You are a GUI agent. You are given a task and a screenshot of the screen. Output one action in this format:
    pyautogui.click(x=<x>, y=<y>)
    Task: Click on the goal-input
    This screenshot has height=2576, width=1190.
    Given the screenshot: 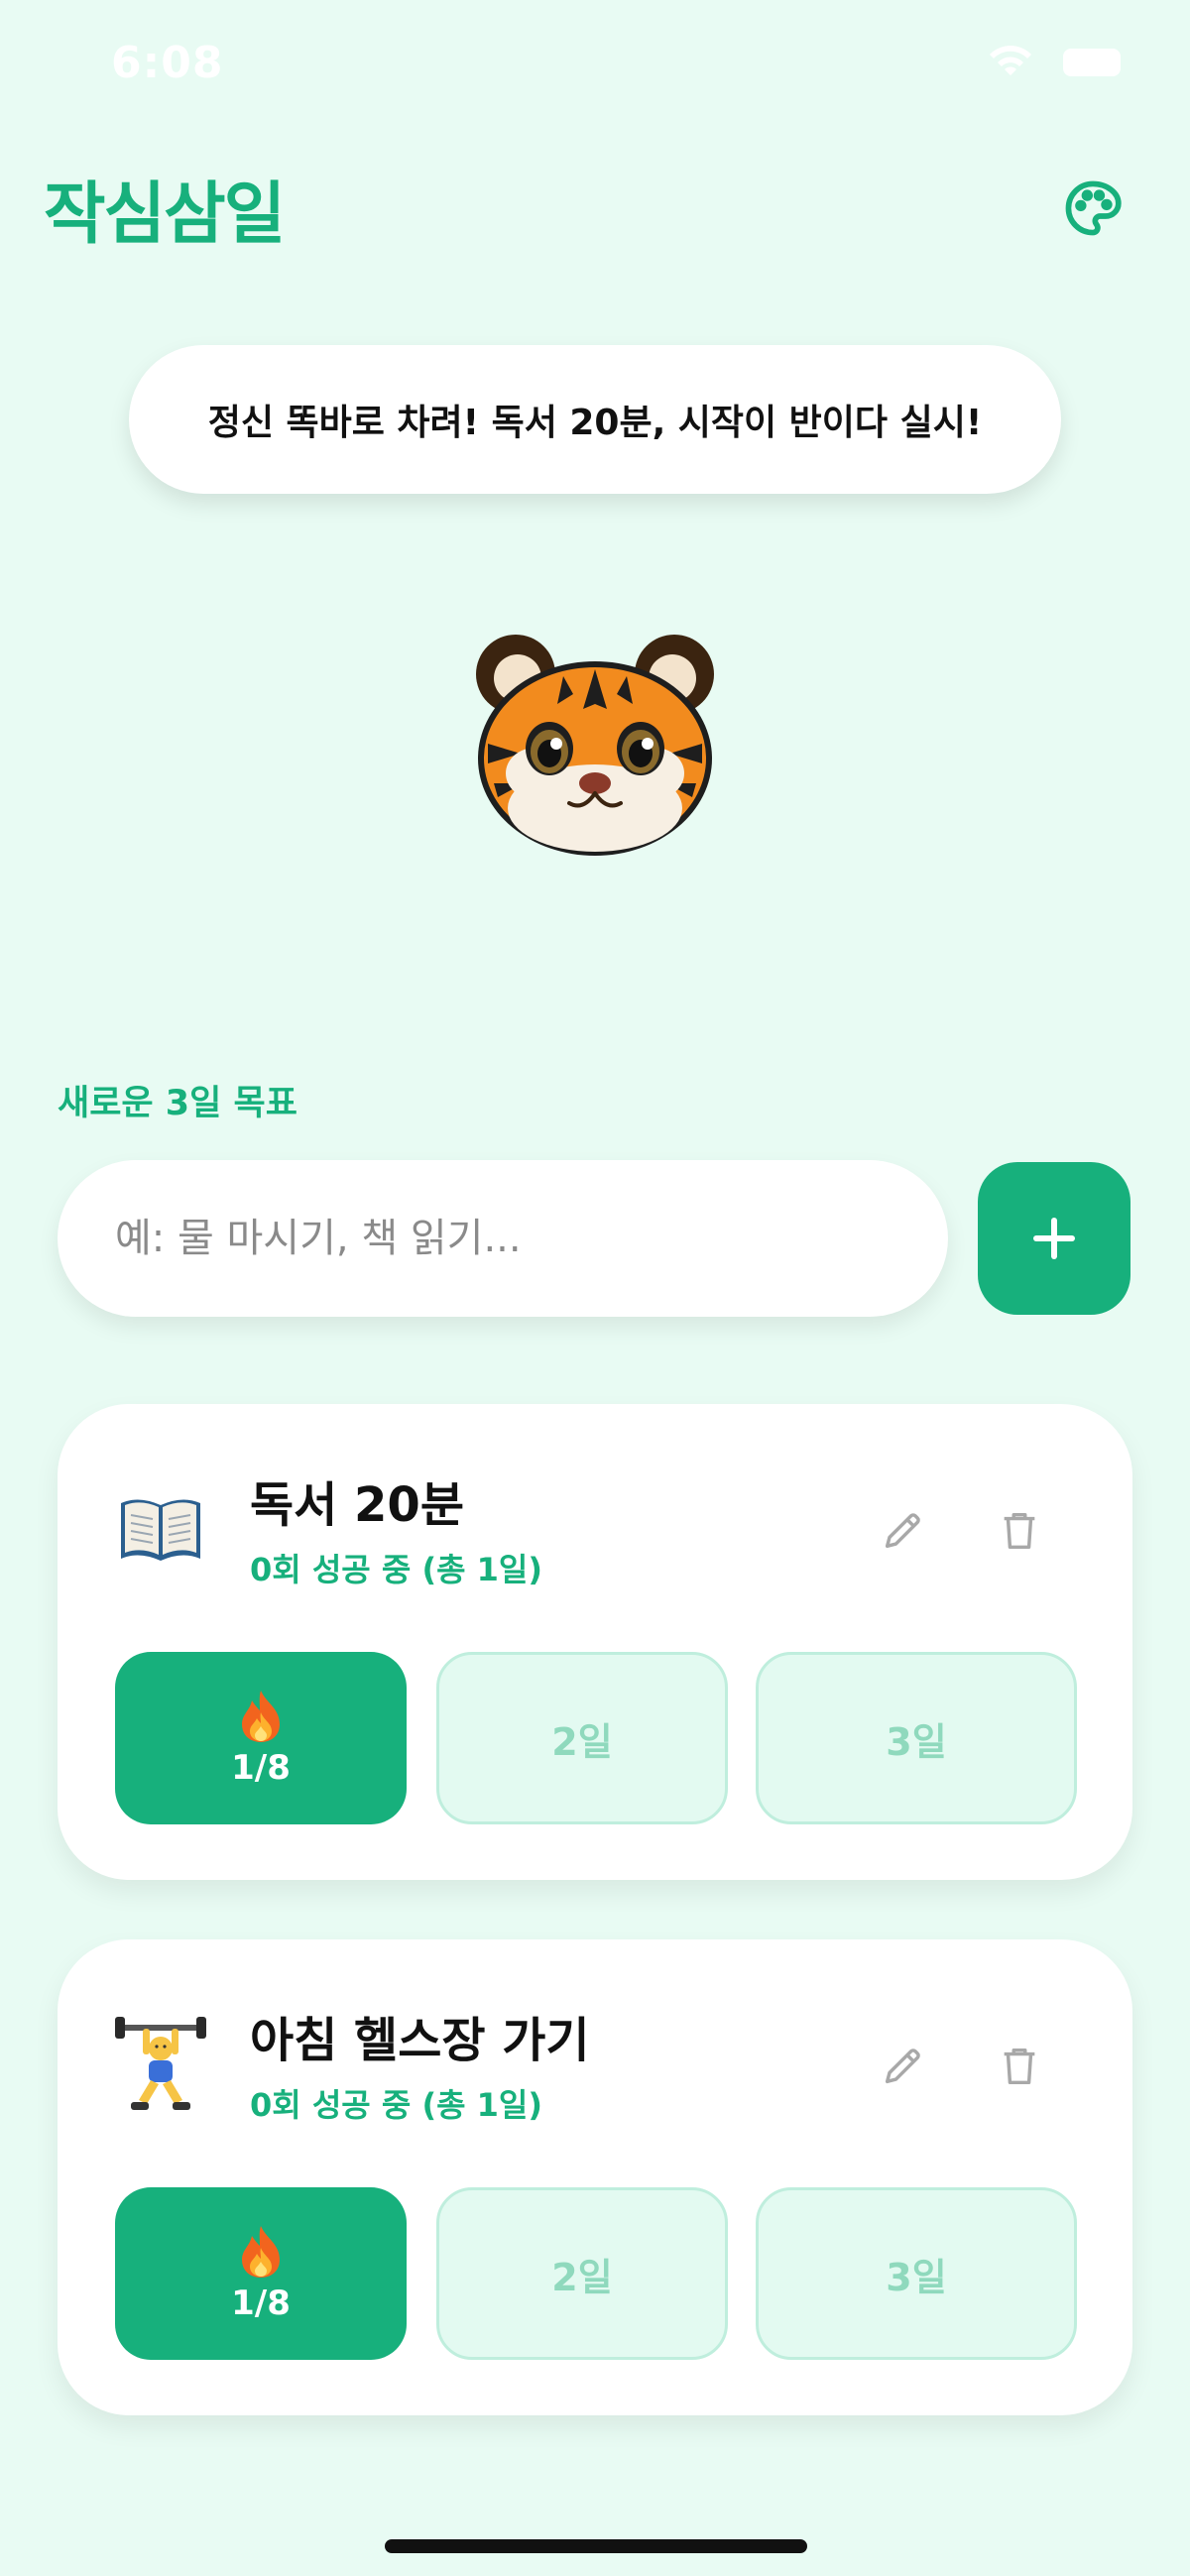 What is the action you would take?
    pyautogui.click(x=503, y=1238)
    